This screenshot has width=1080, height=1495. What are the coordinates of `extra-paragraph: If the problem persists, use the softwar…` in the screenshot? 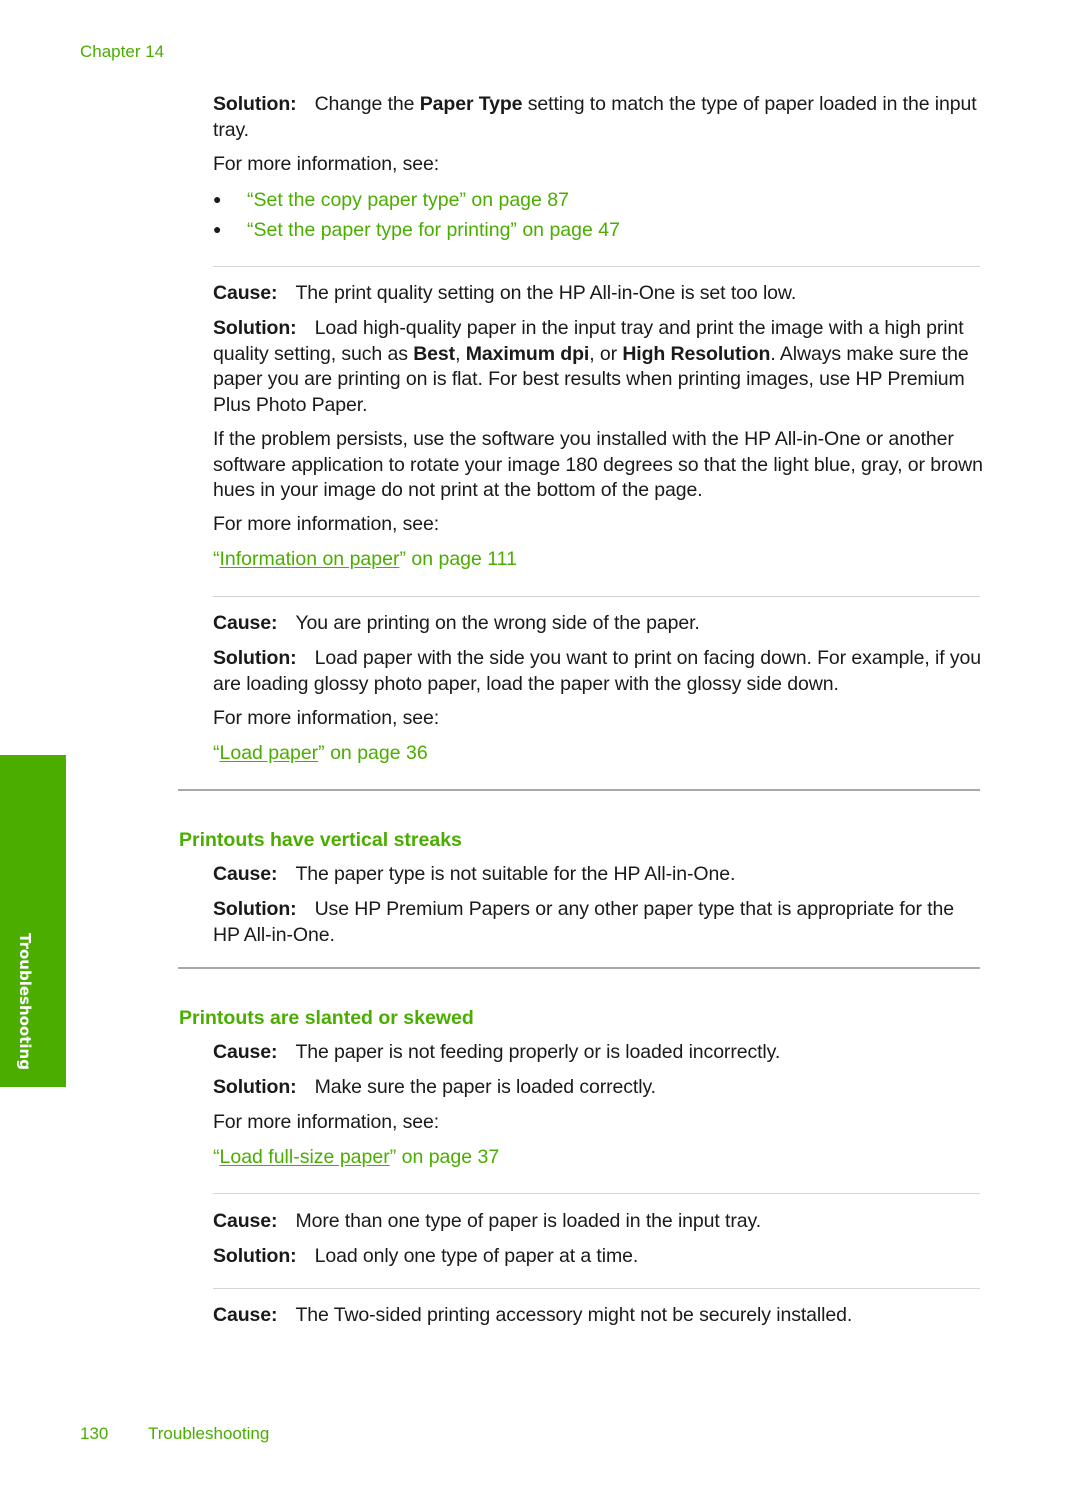 It's located at (598, 464).